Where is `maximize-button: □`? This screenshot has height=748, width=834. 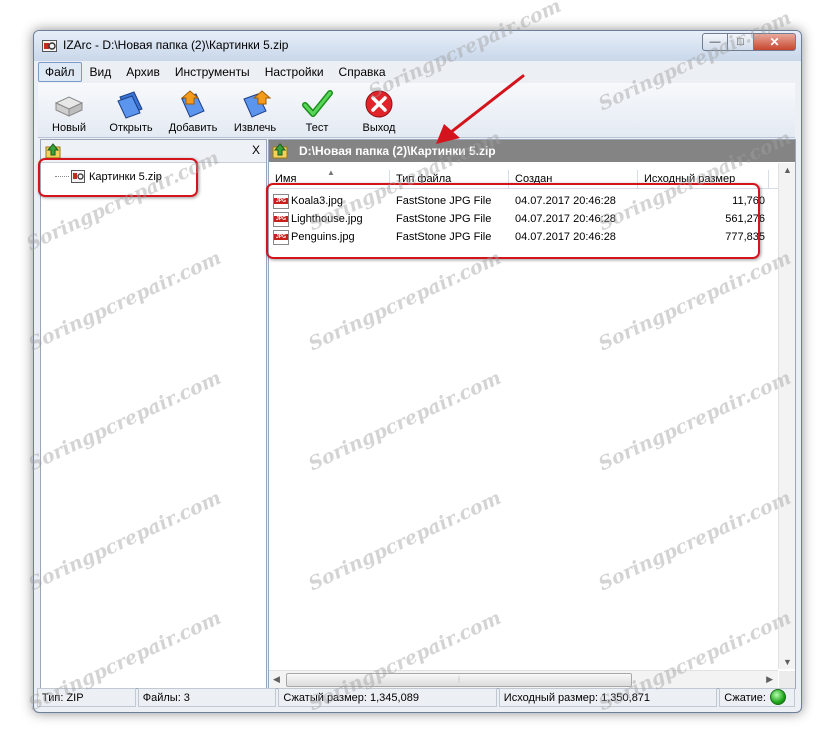
maximize-button: □ is located at coordinates (740, 42).